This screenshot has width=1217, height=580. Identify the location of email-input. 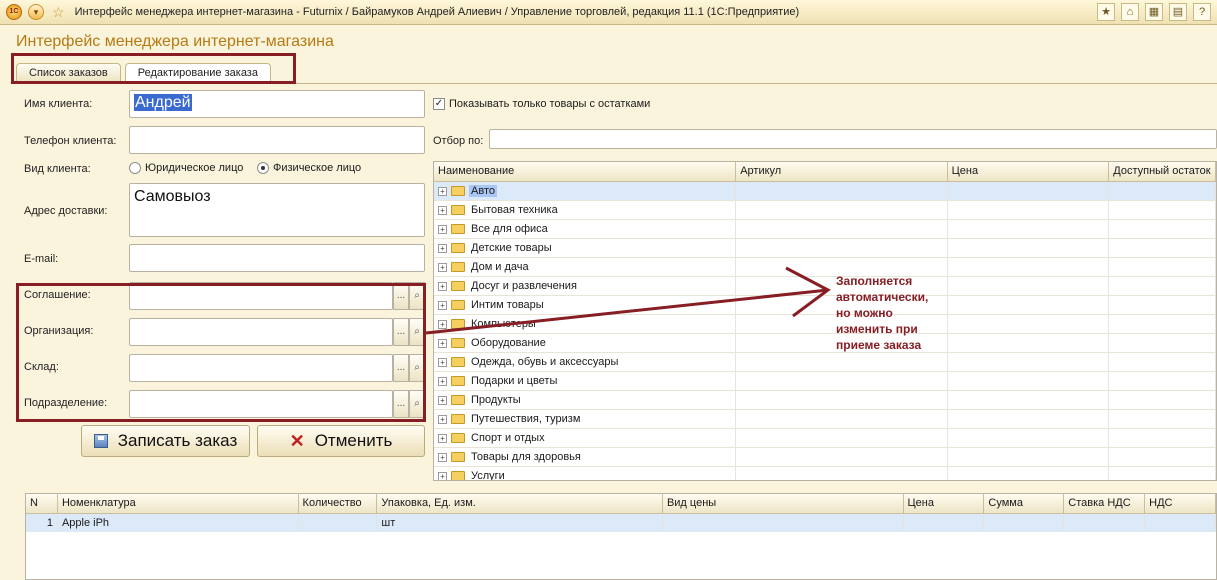
(277, 258).